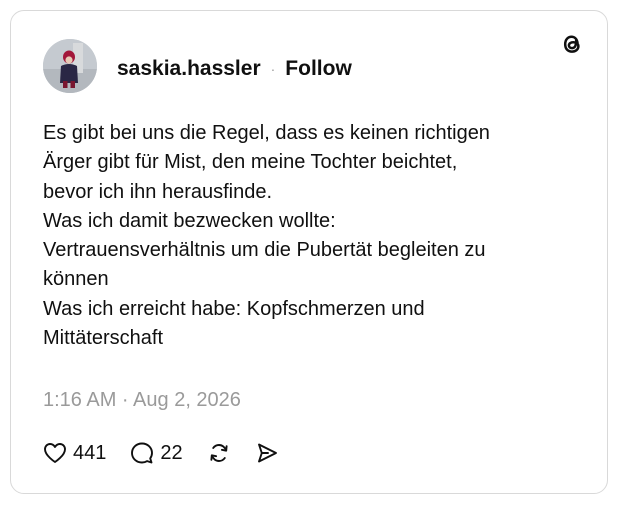 The image size is (620, 506). Describe the element at coordinates (90, 452) in the screenshot. I see `like-count: 441` at that location.